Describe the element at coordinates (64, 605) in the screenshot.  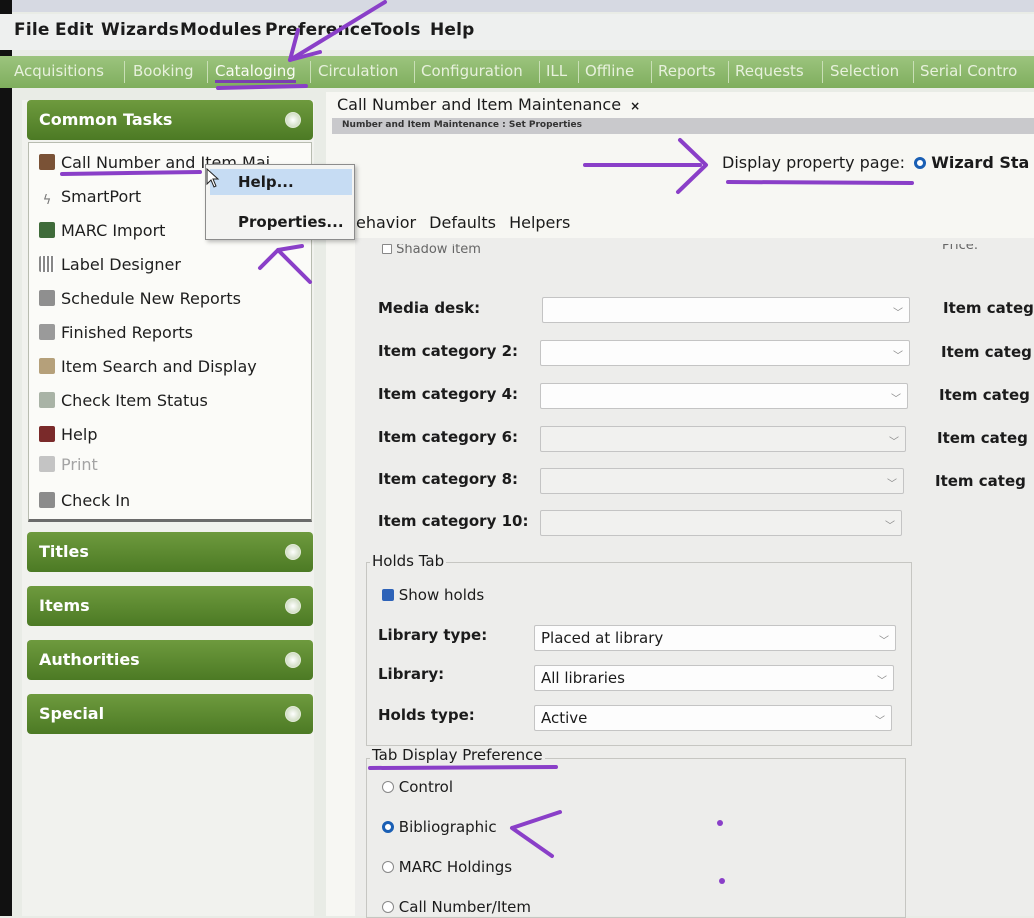
I see `items-label: Items` at that location.